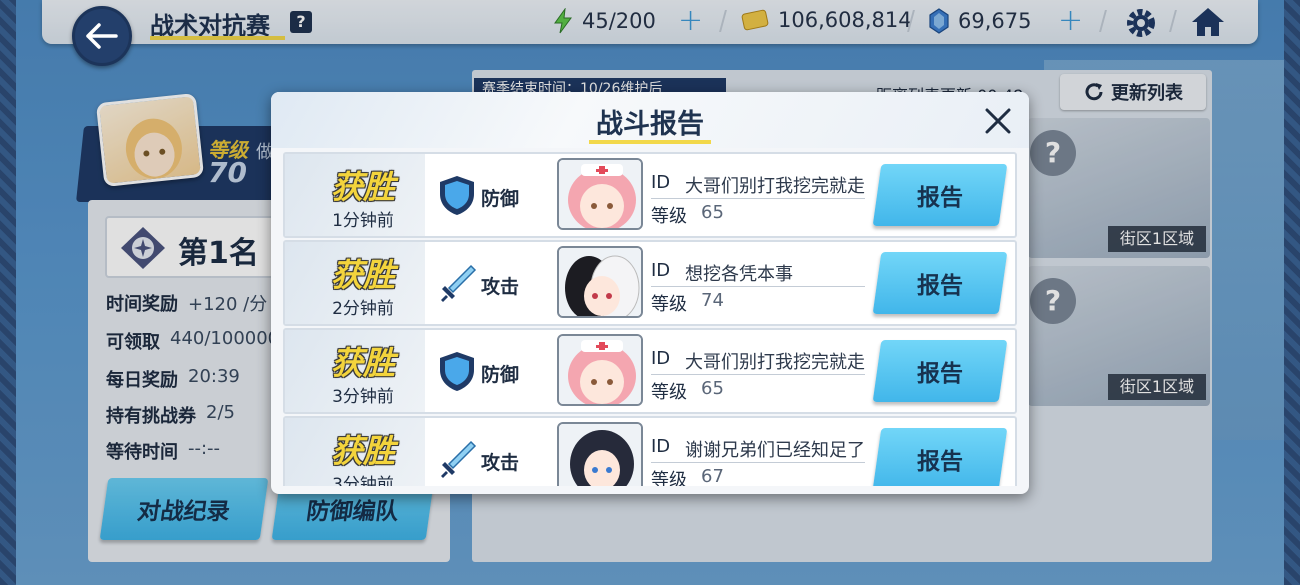  What do you see at coordinates (650, 451) in the screenshot?
I see `report-row: 获胜 3分钟前 攻击 ID 谢谢兄弟们已经知足了 等级 67 报告` at bounding box center [650, 451].